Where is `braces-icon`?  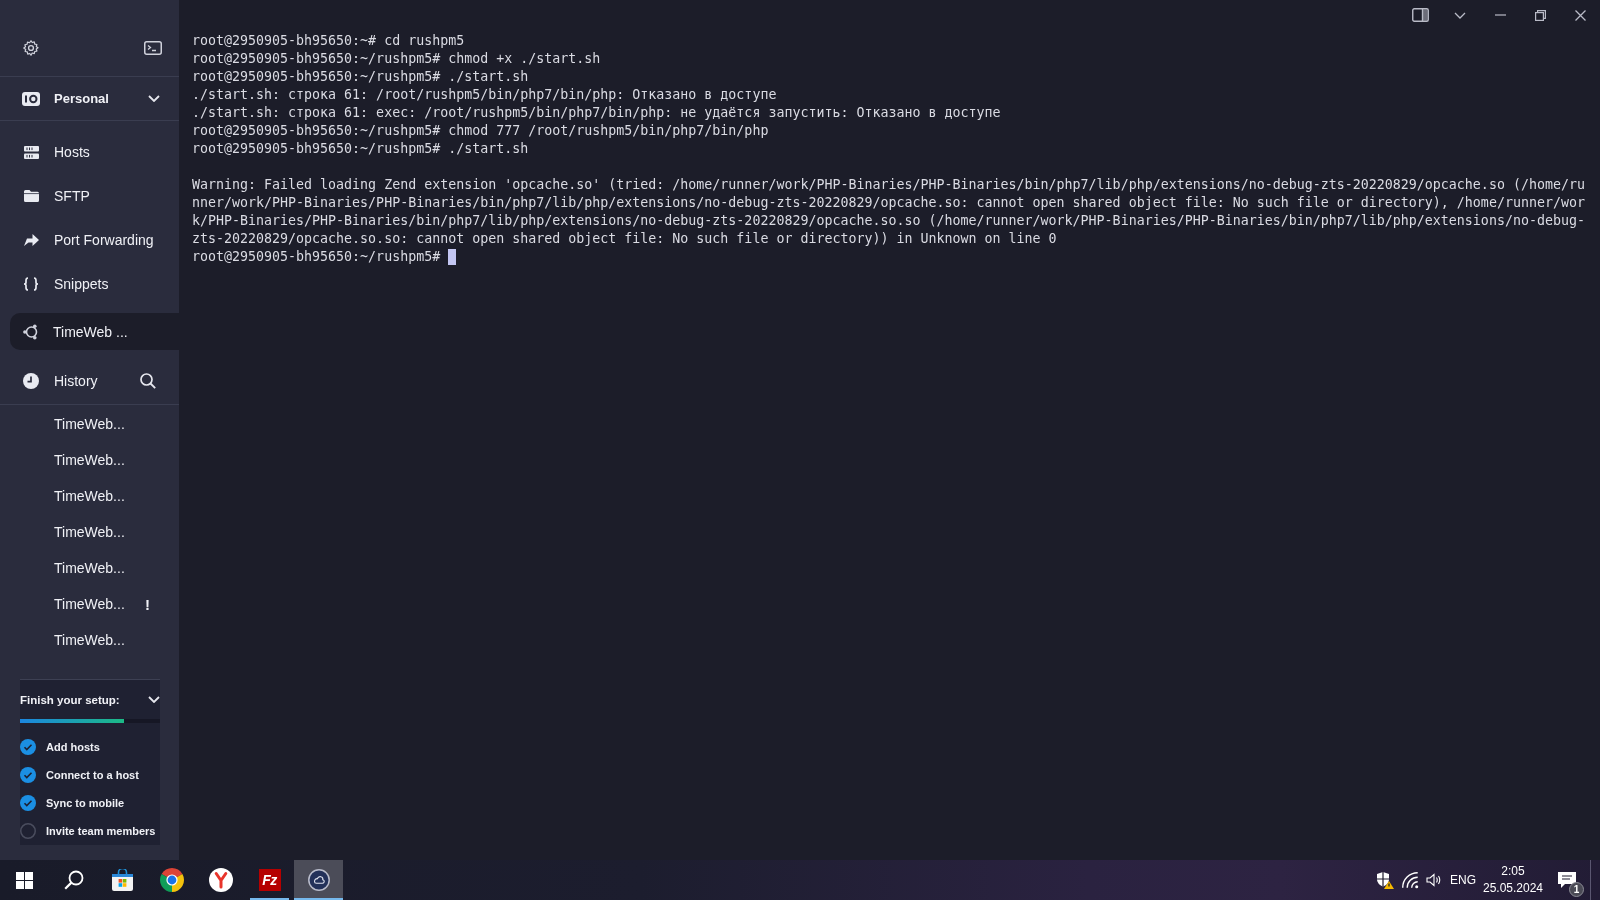 braces-icon is located at coordinates (31, 284).